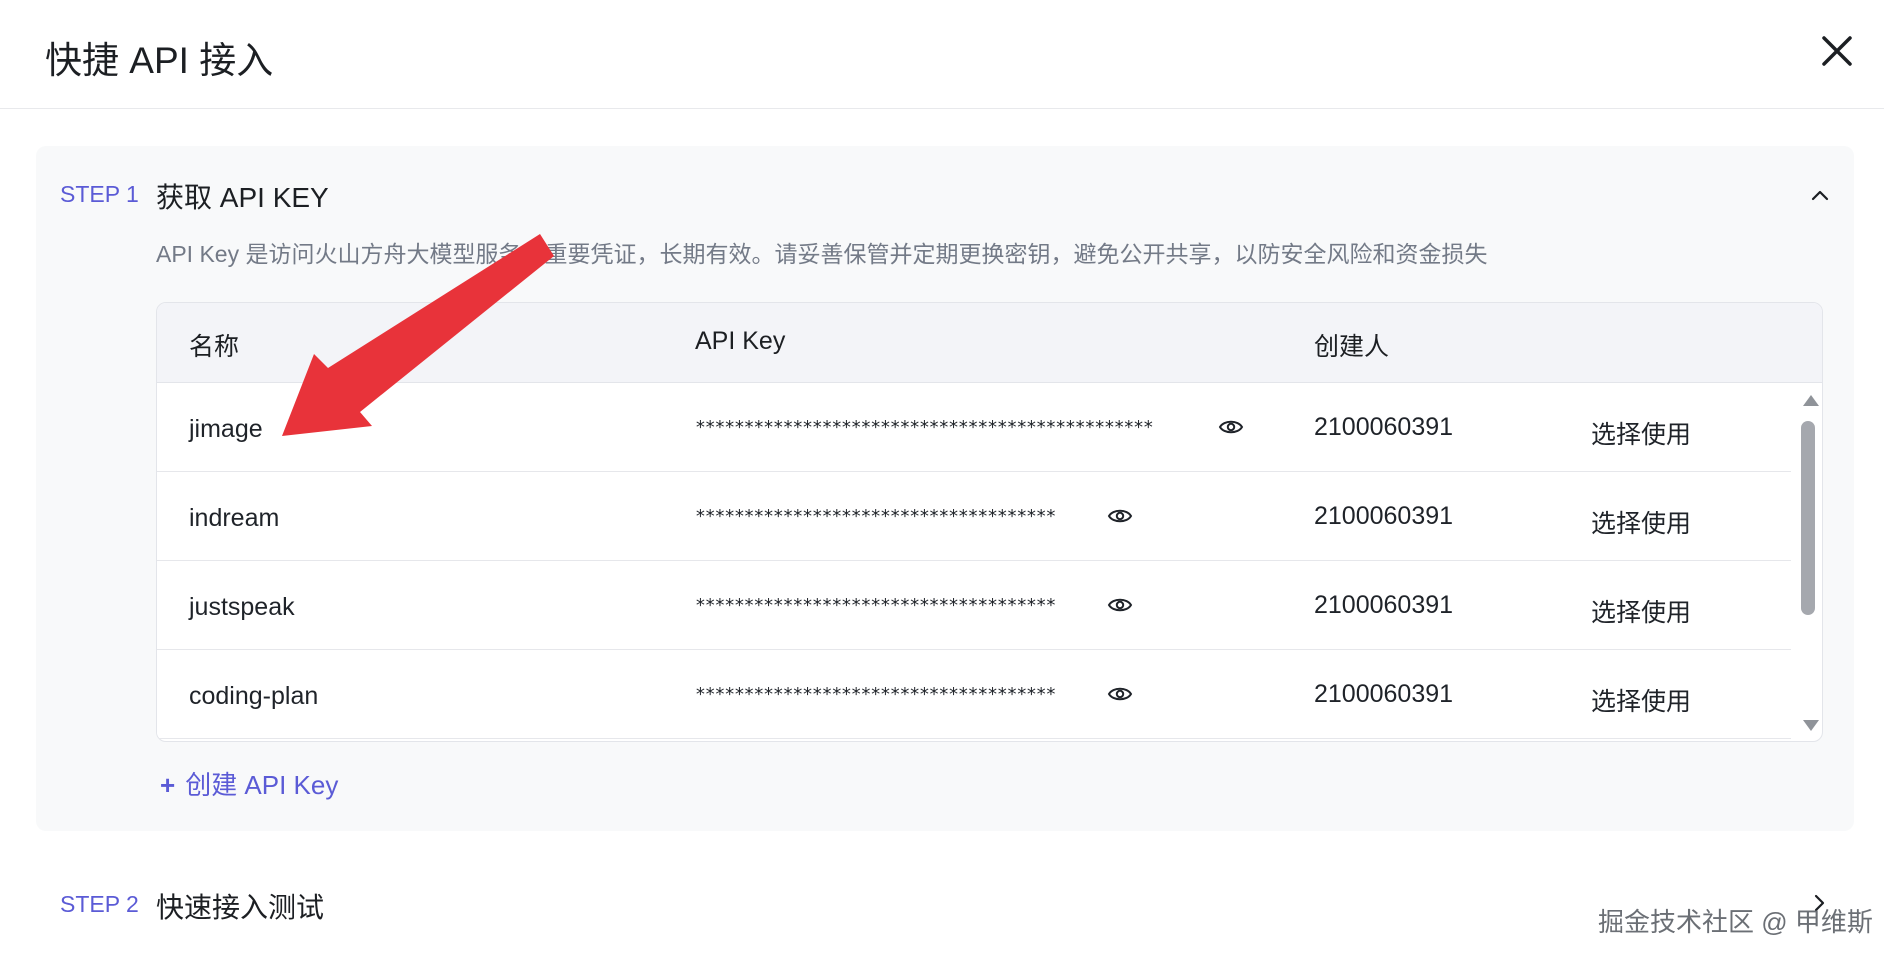  What do you see at coordinates (262, 785) in the screenshot?
I see `create-api-key-label: 创建 API Key` at bounding box center [262, 785].